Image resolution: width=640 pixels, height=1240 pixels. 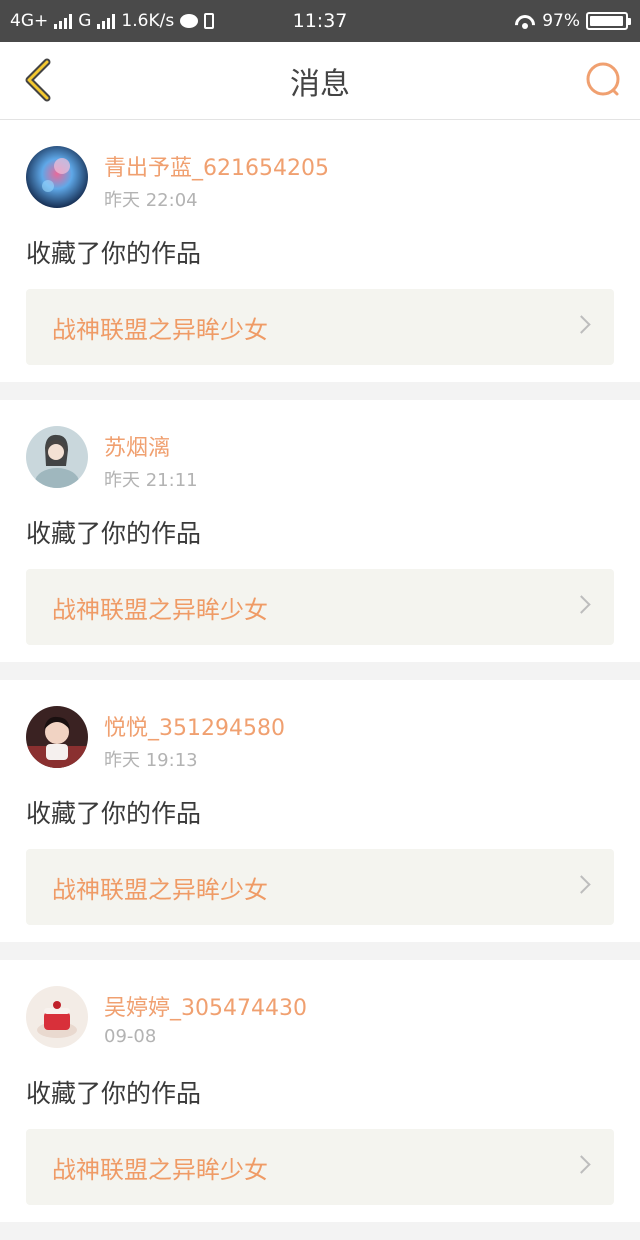 I want to click on username-link: 吴婷婷_305474430, so click(x=205, y=1006).